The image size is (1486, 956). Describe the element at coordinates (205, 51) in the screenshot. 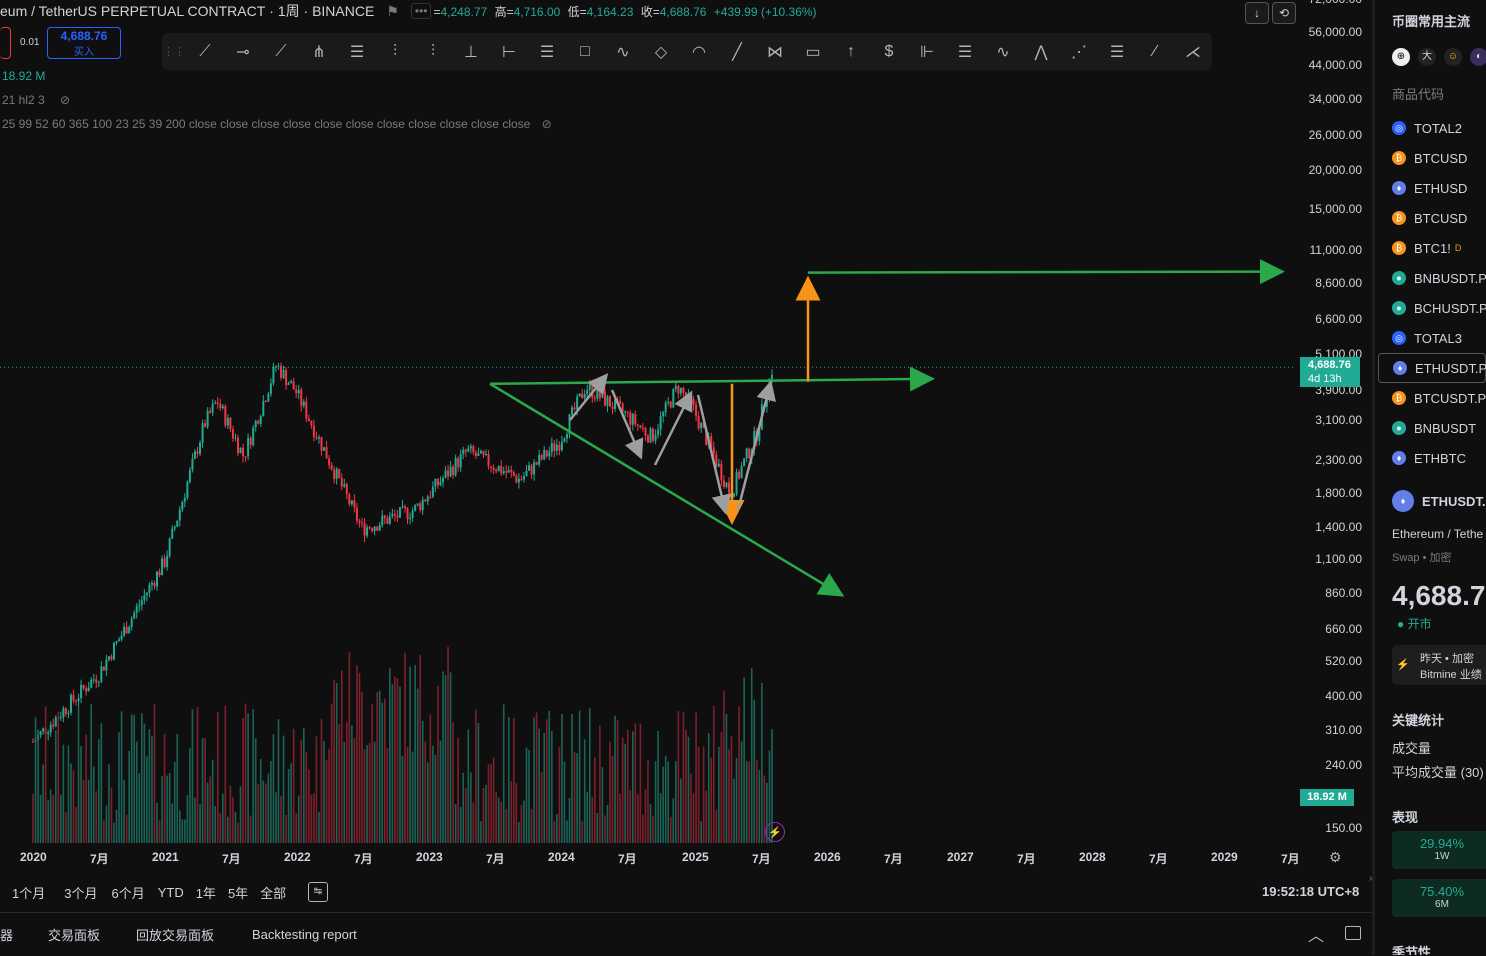

I see `trend-line-icon: ⟋` at that location.